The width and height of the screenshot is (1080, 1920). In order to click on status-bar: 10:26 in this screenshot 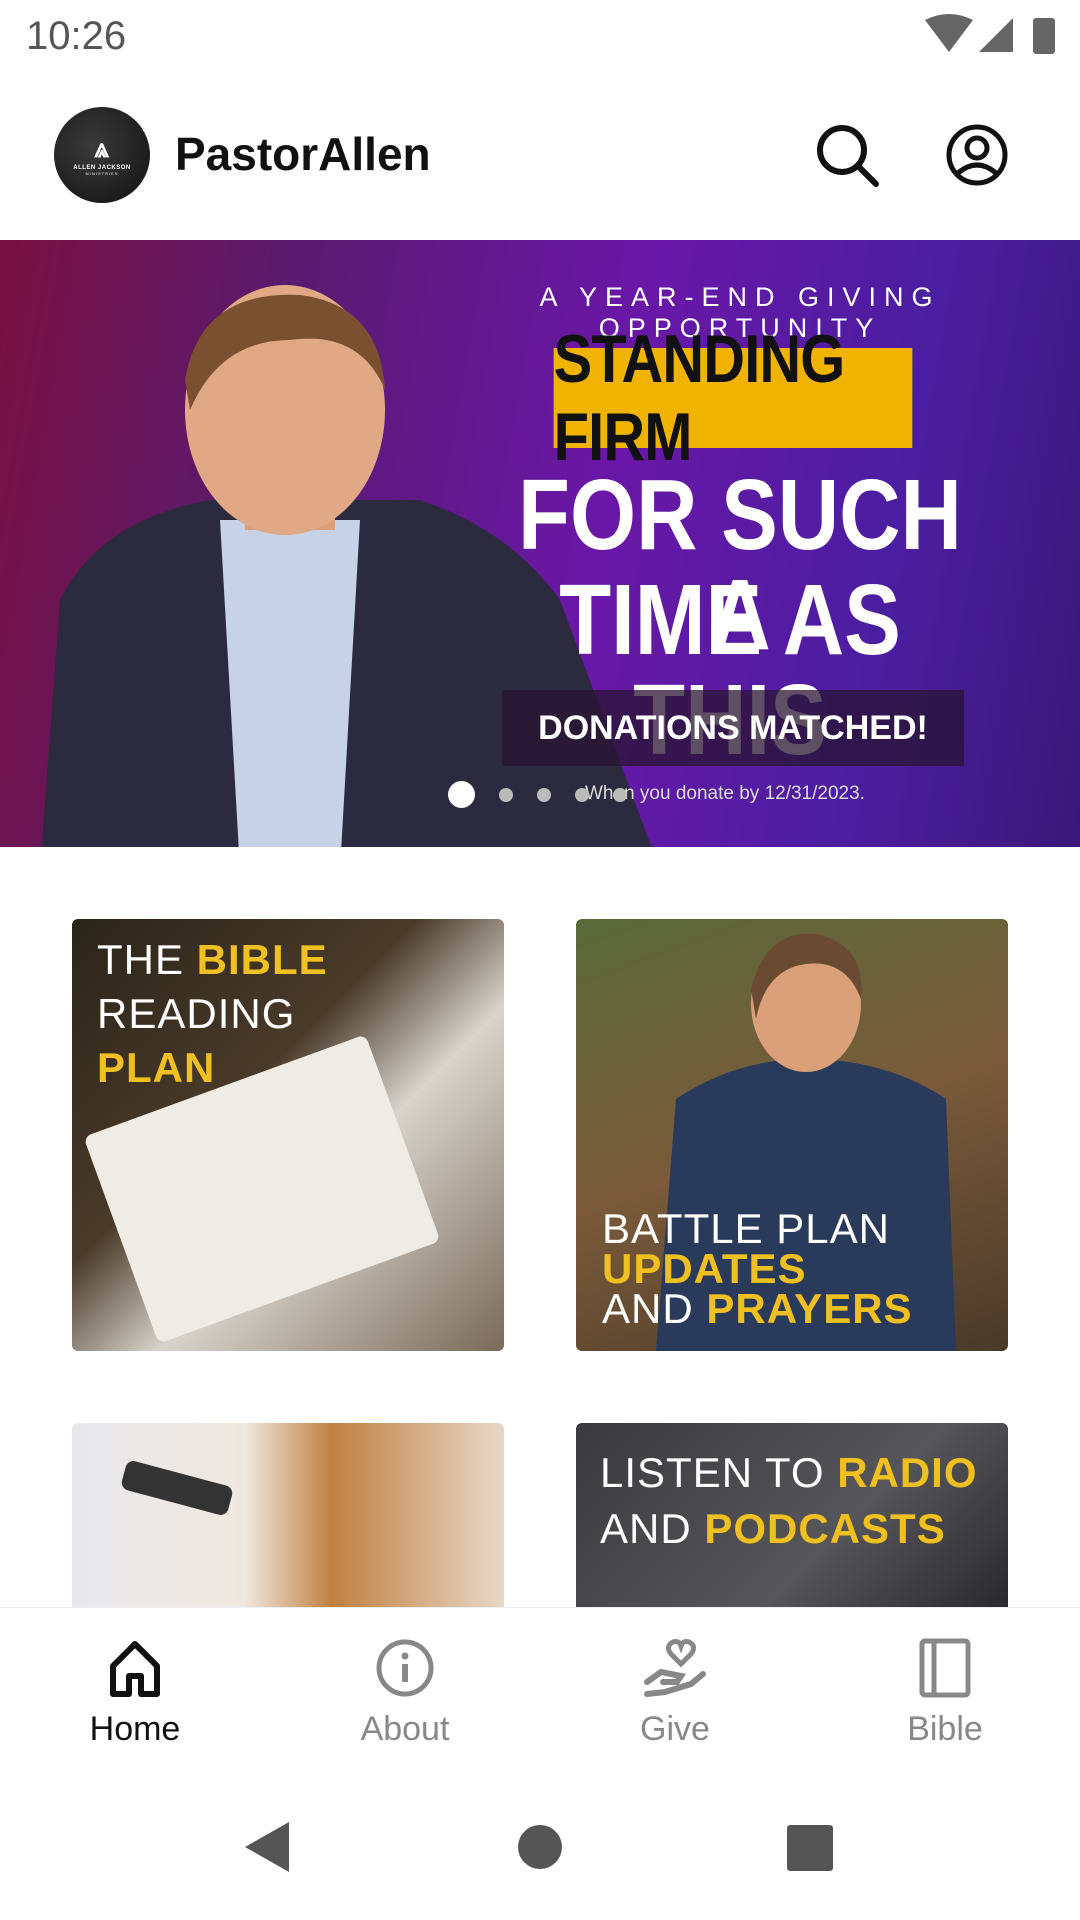, I will do `click(540, 37)`.